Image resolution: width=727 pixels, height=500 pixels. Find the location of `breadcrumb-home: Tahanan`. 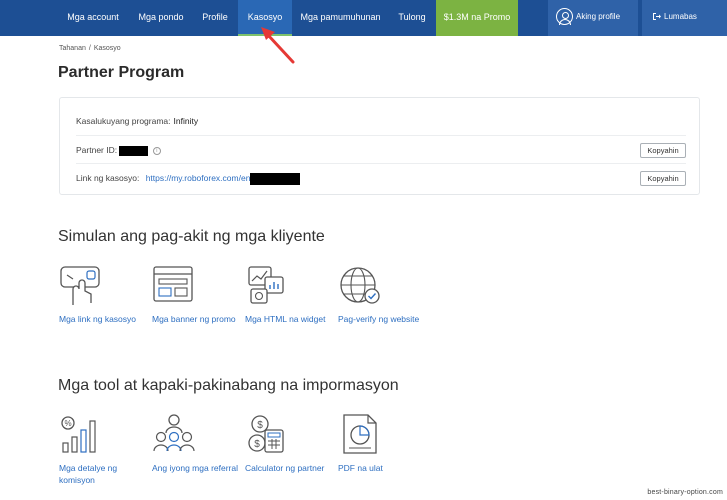

breadcrumb-home: Tahanan is located at coordinates (72, 48).